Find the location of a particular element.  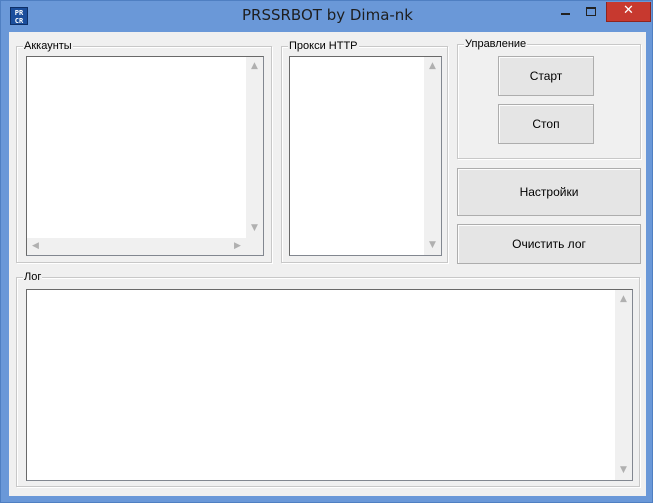

proxies-group-label: Прокси HTTP is located at coordinates (323, 46).